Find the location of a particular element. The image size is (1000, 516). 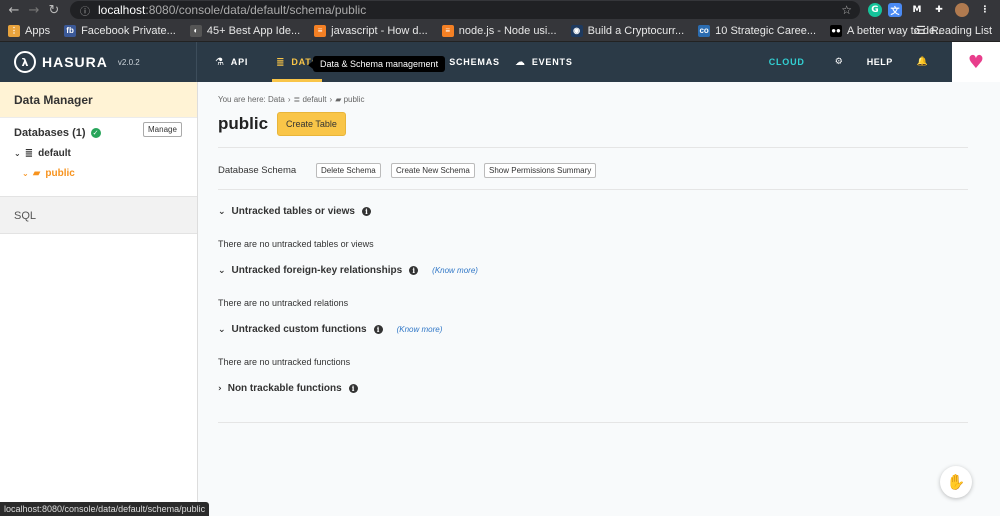

menu-icon: ⋮ is located at coordinates (985, 10).